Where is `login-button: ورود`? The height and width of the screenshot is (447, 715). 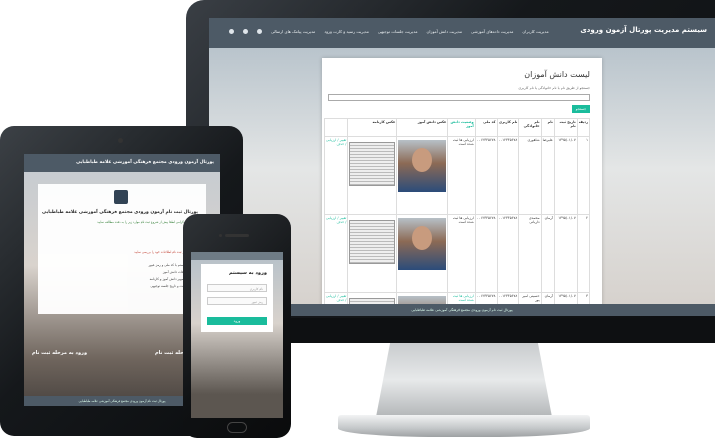
login-button: ورود is located at coordinates (237, 321).